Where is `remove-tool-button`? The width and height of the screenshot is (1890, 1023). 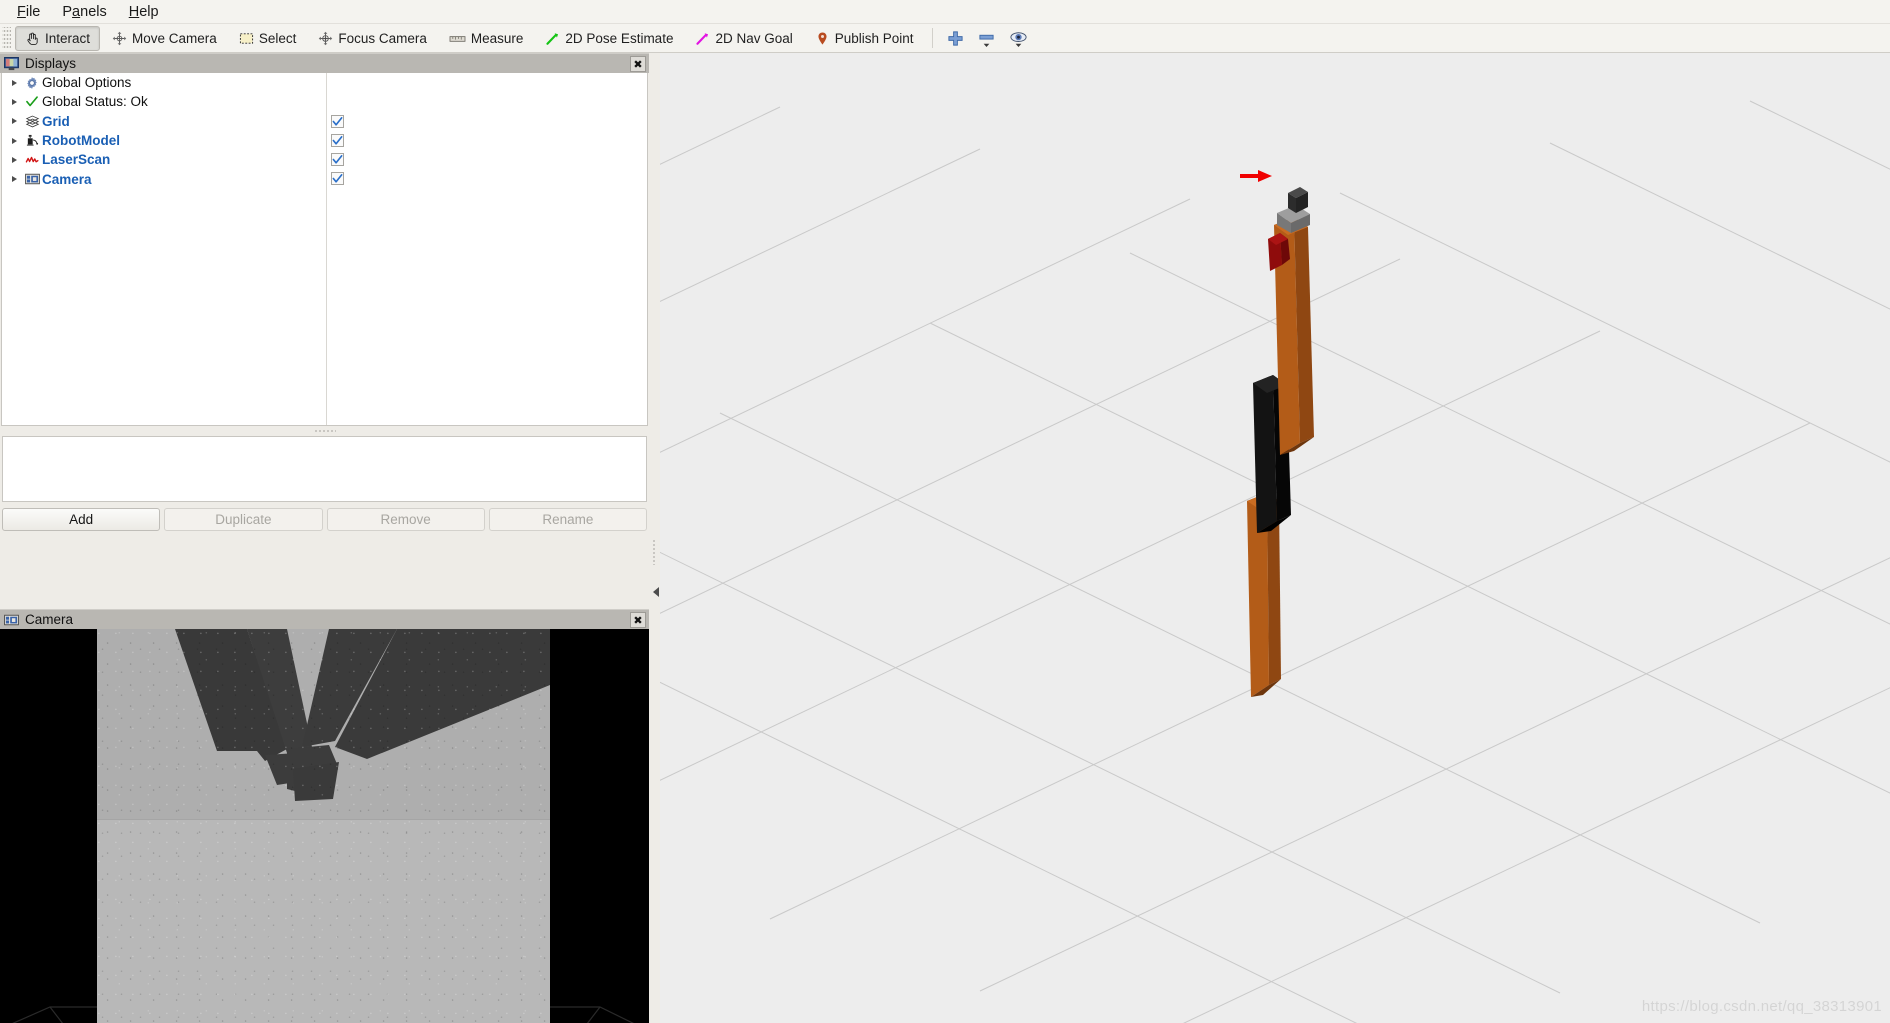
remove-tool-button is located at coordinates (986, 38).